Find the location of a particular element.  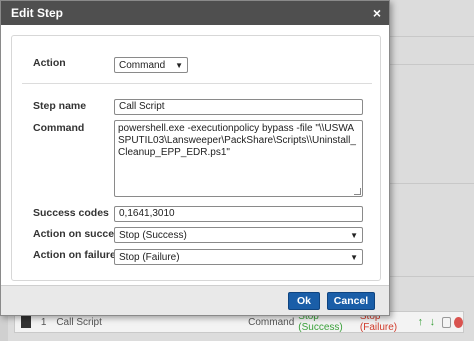

step-number: 1 is located at coordinates (43, 322).